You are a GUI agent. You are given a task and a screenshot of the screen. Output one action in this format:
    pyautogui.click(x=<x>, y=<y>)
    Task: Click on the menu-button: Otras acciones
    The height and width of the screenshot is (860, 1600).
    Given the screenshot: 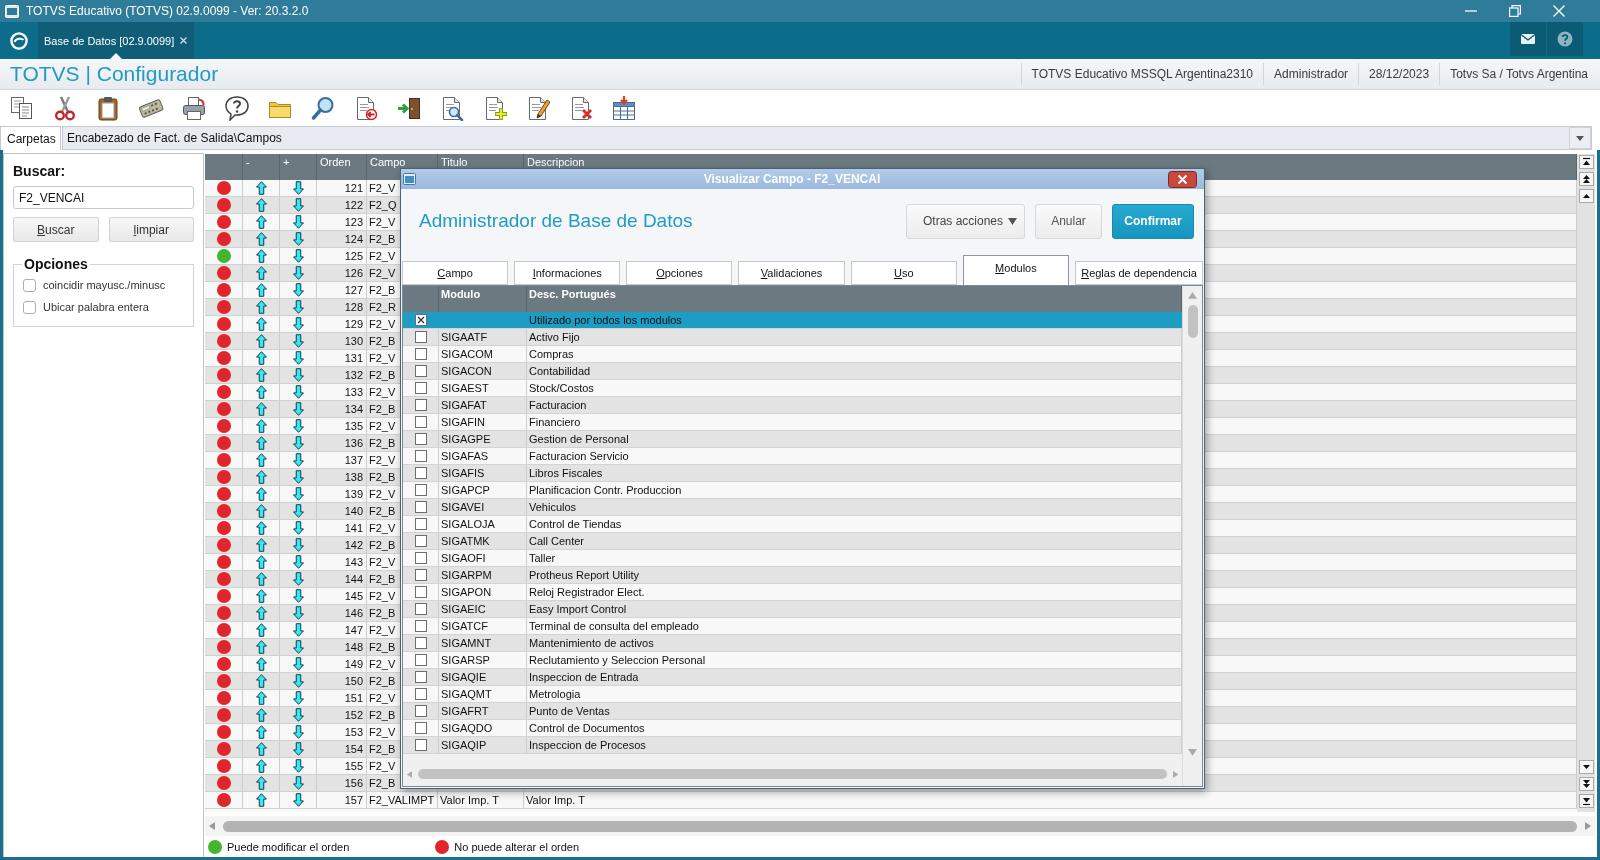 What is the action you would take?
    pyautogui.click(x=965, y=221)
    